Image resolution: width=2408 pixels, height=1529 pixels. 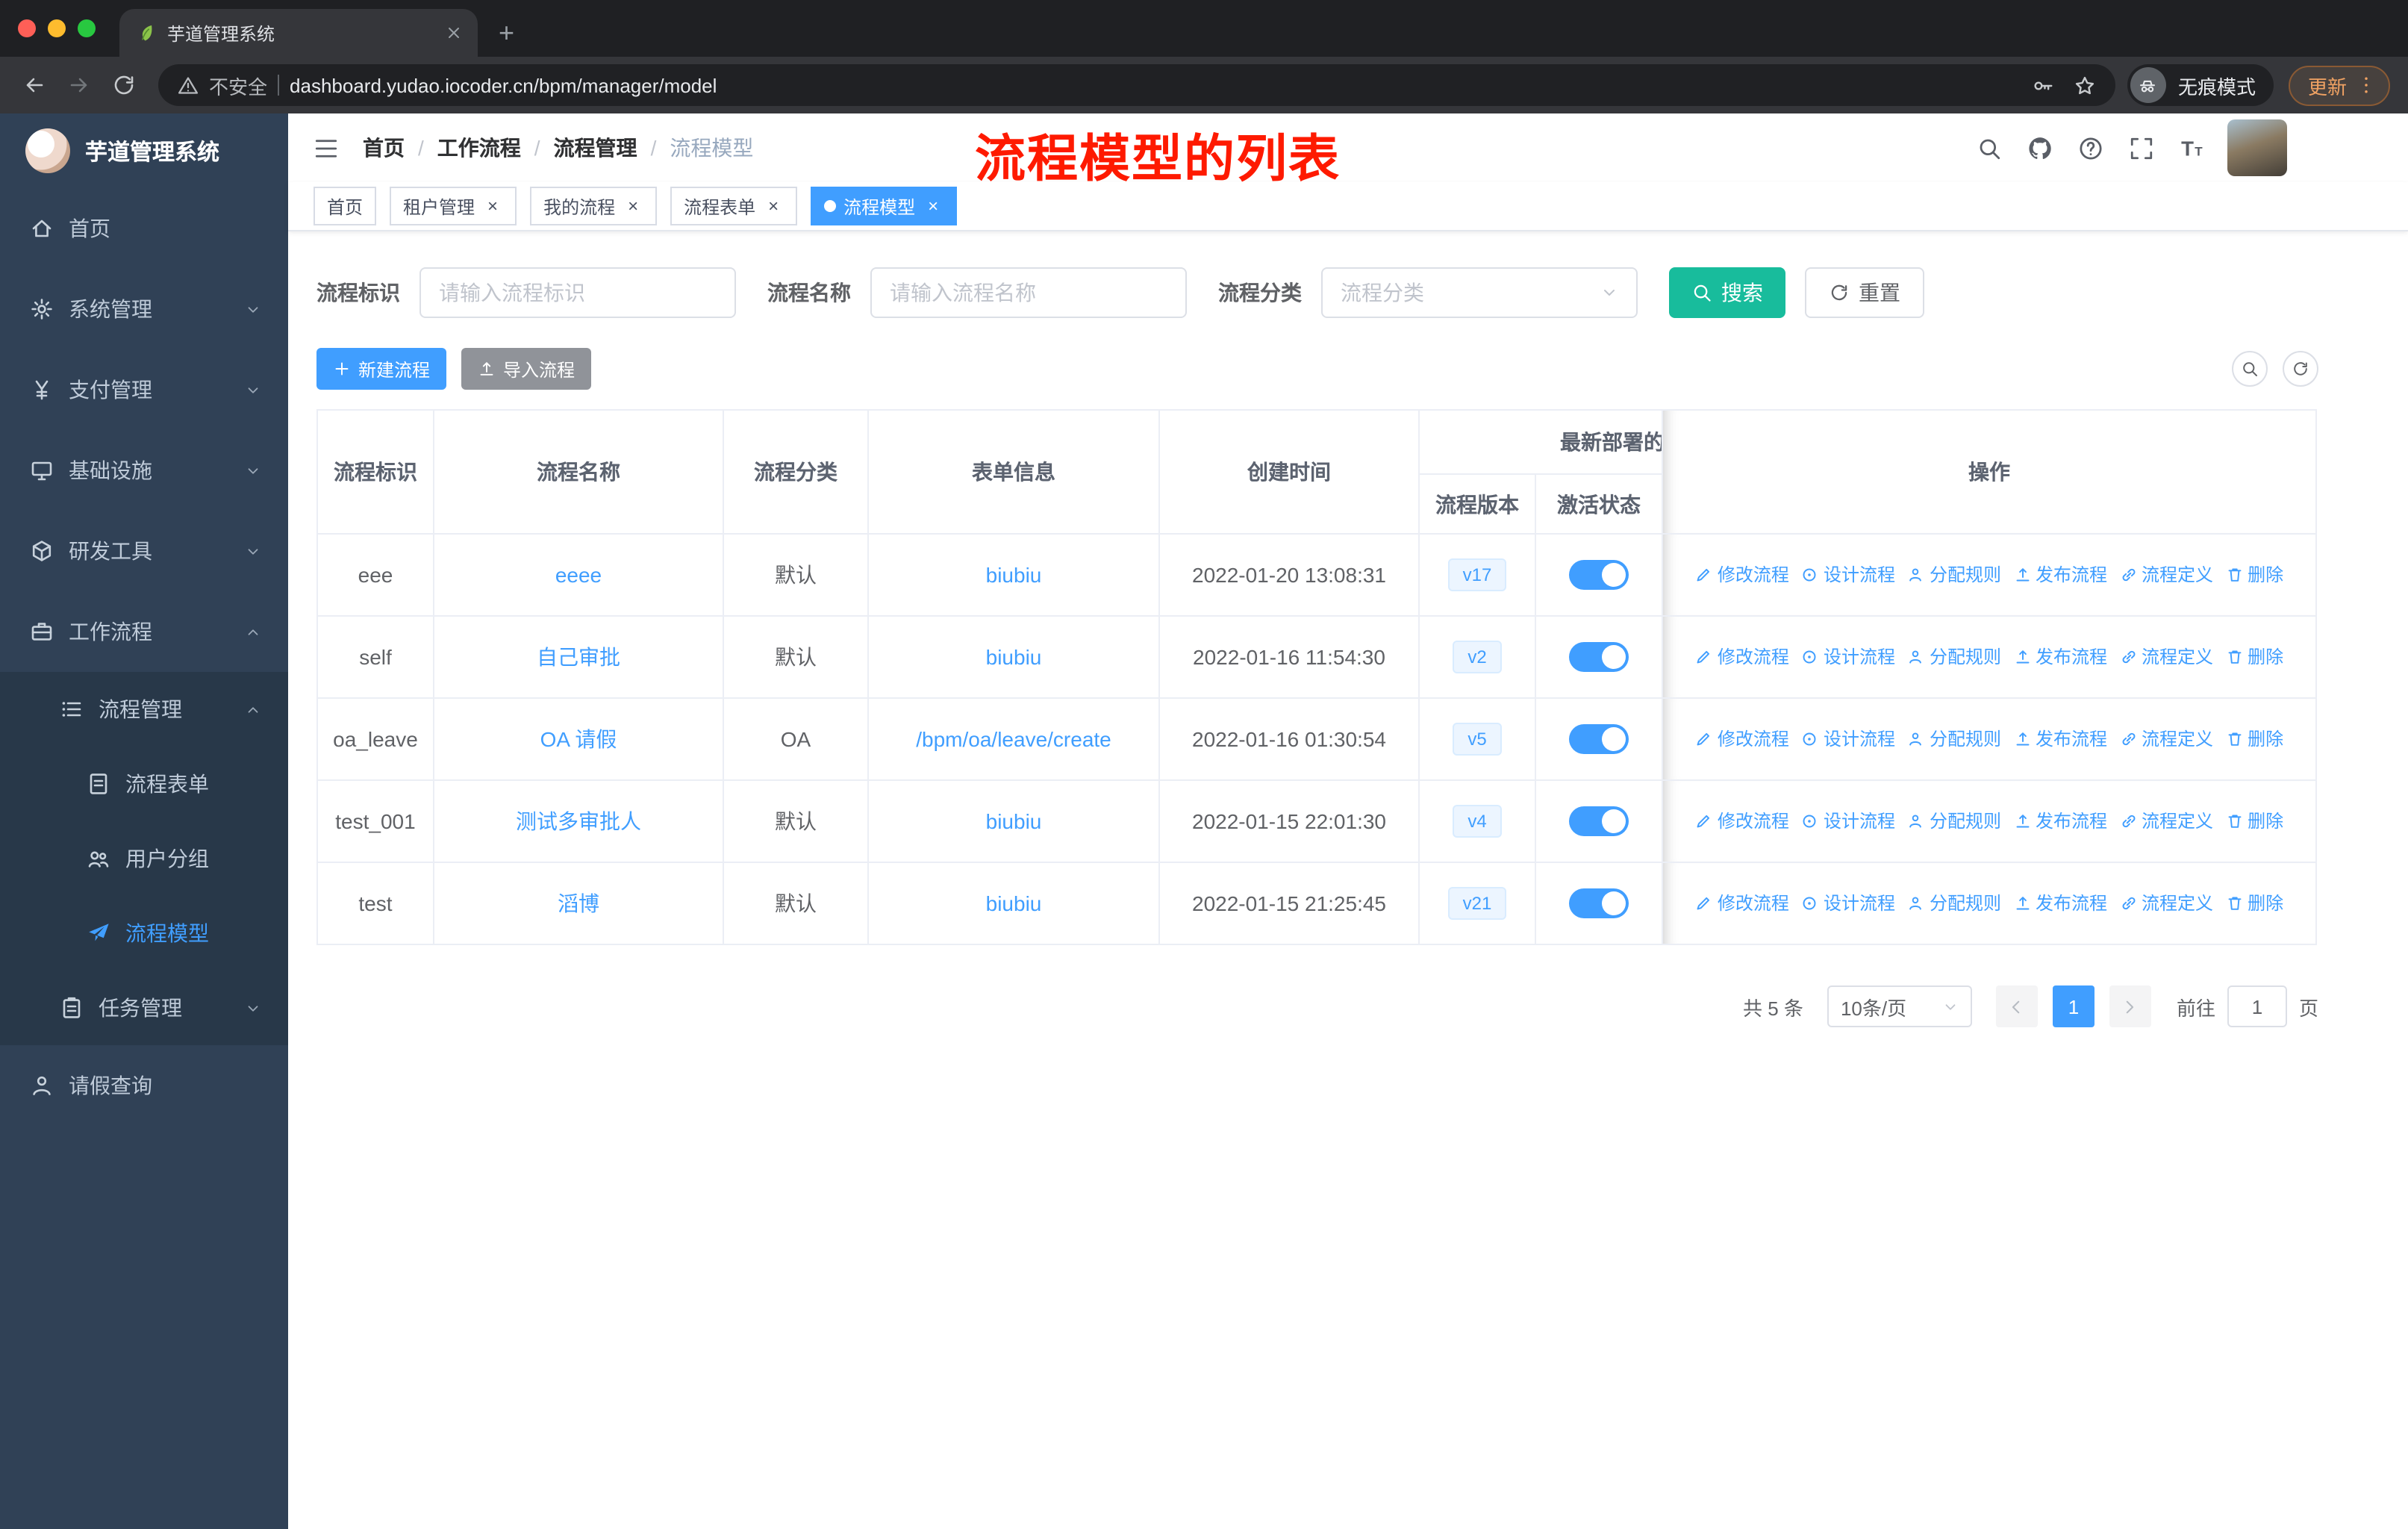 I want to click on next-page-button, so click(x=2130, y=1006).